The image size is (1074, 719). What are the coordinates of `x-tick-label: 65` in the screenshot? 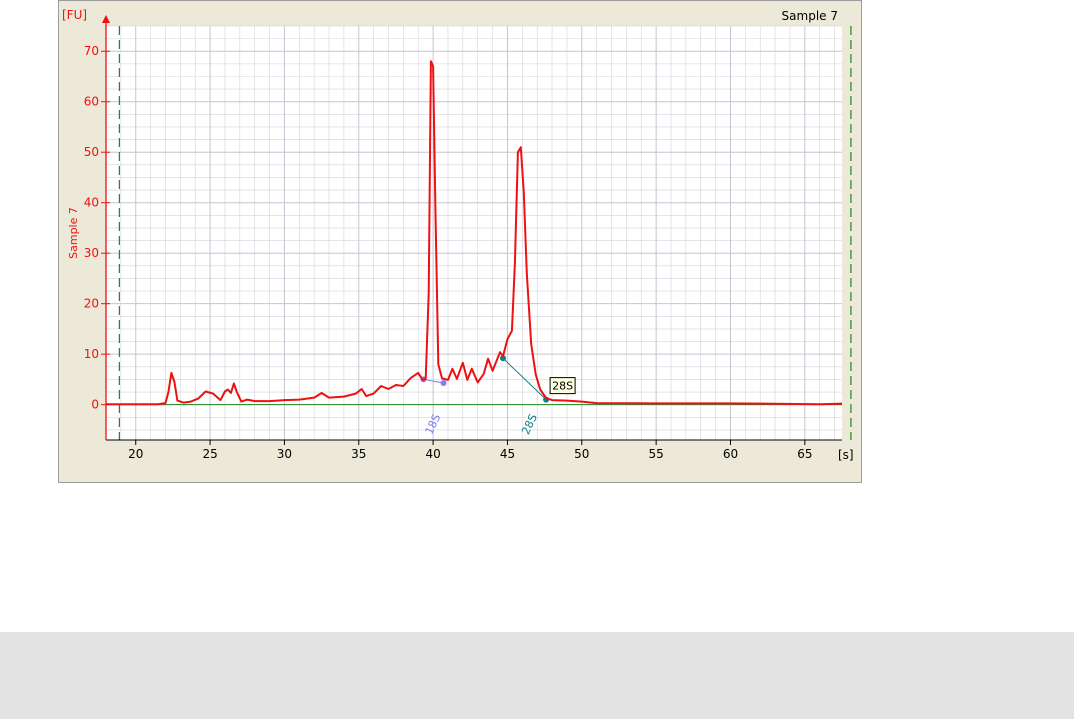 It's located at (804, 454).